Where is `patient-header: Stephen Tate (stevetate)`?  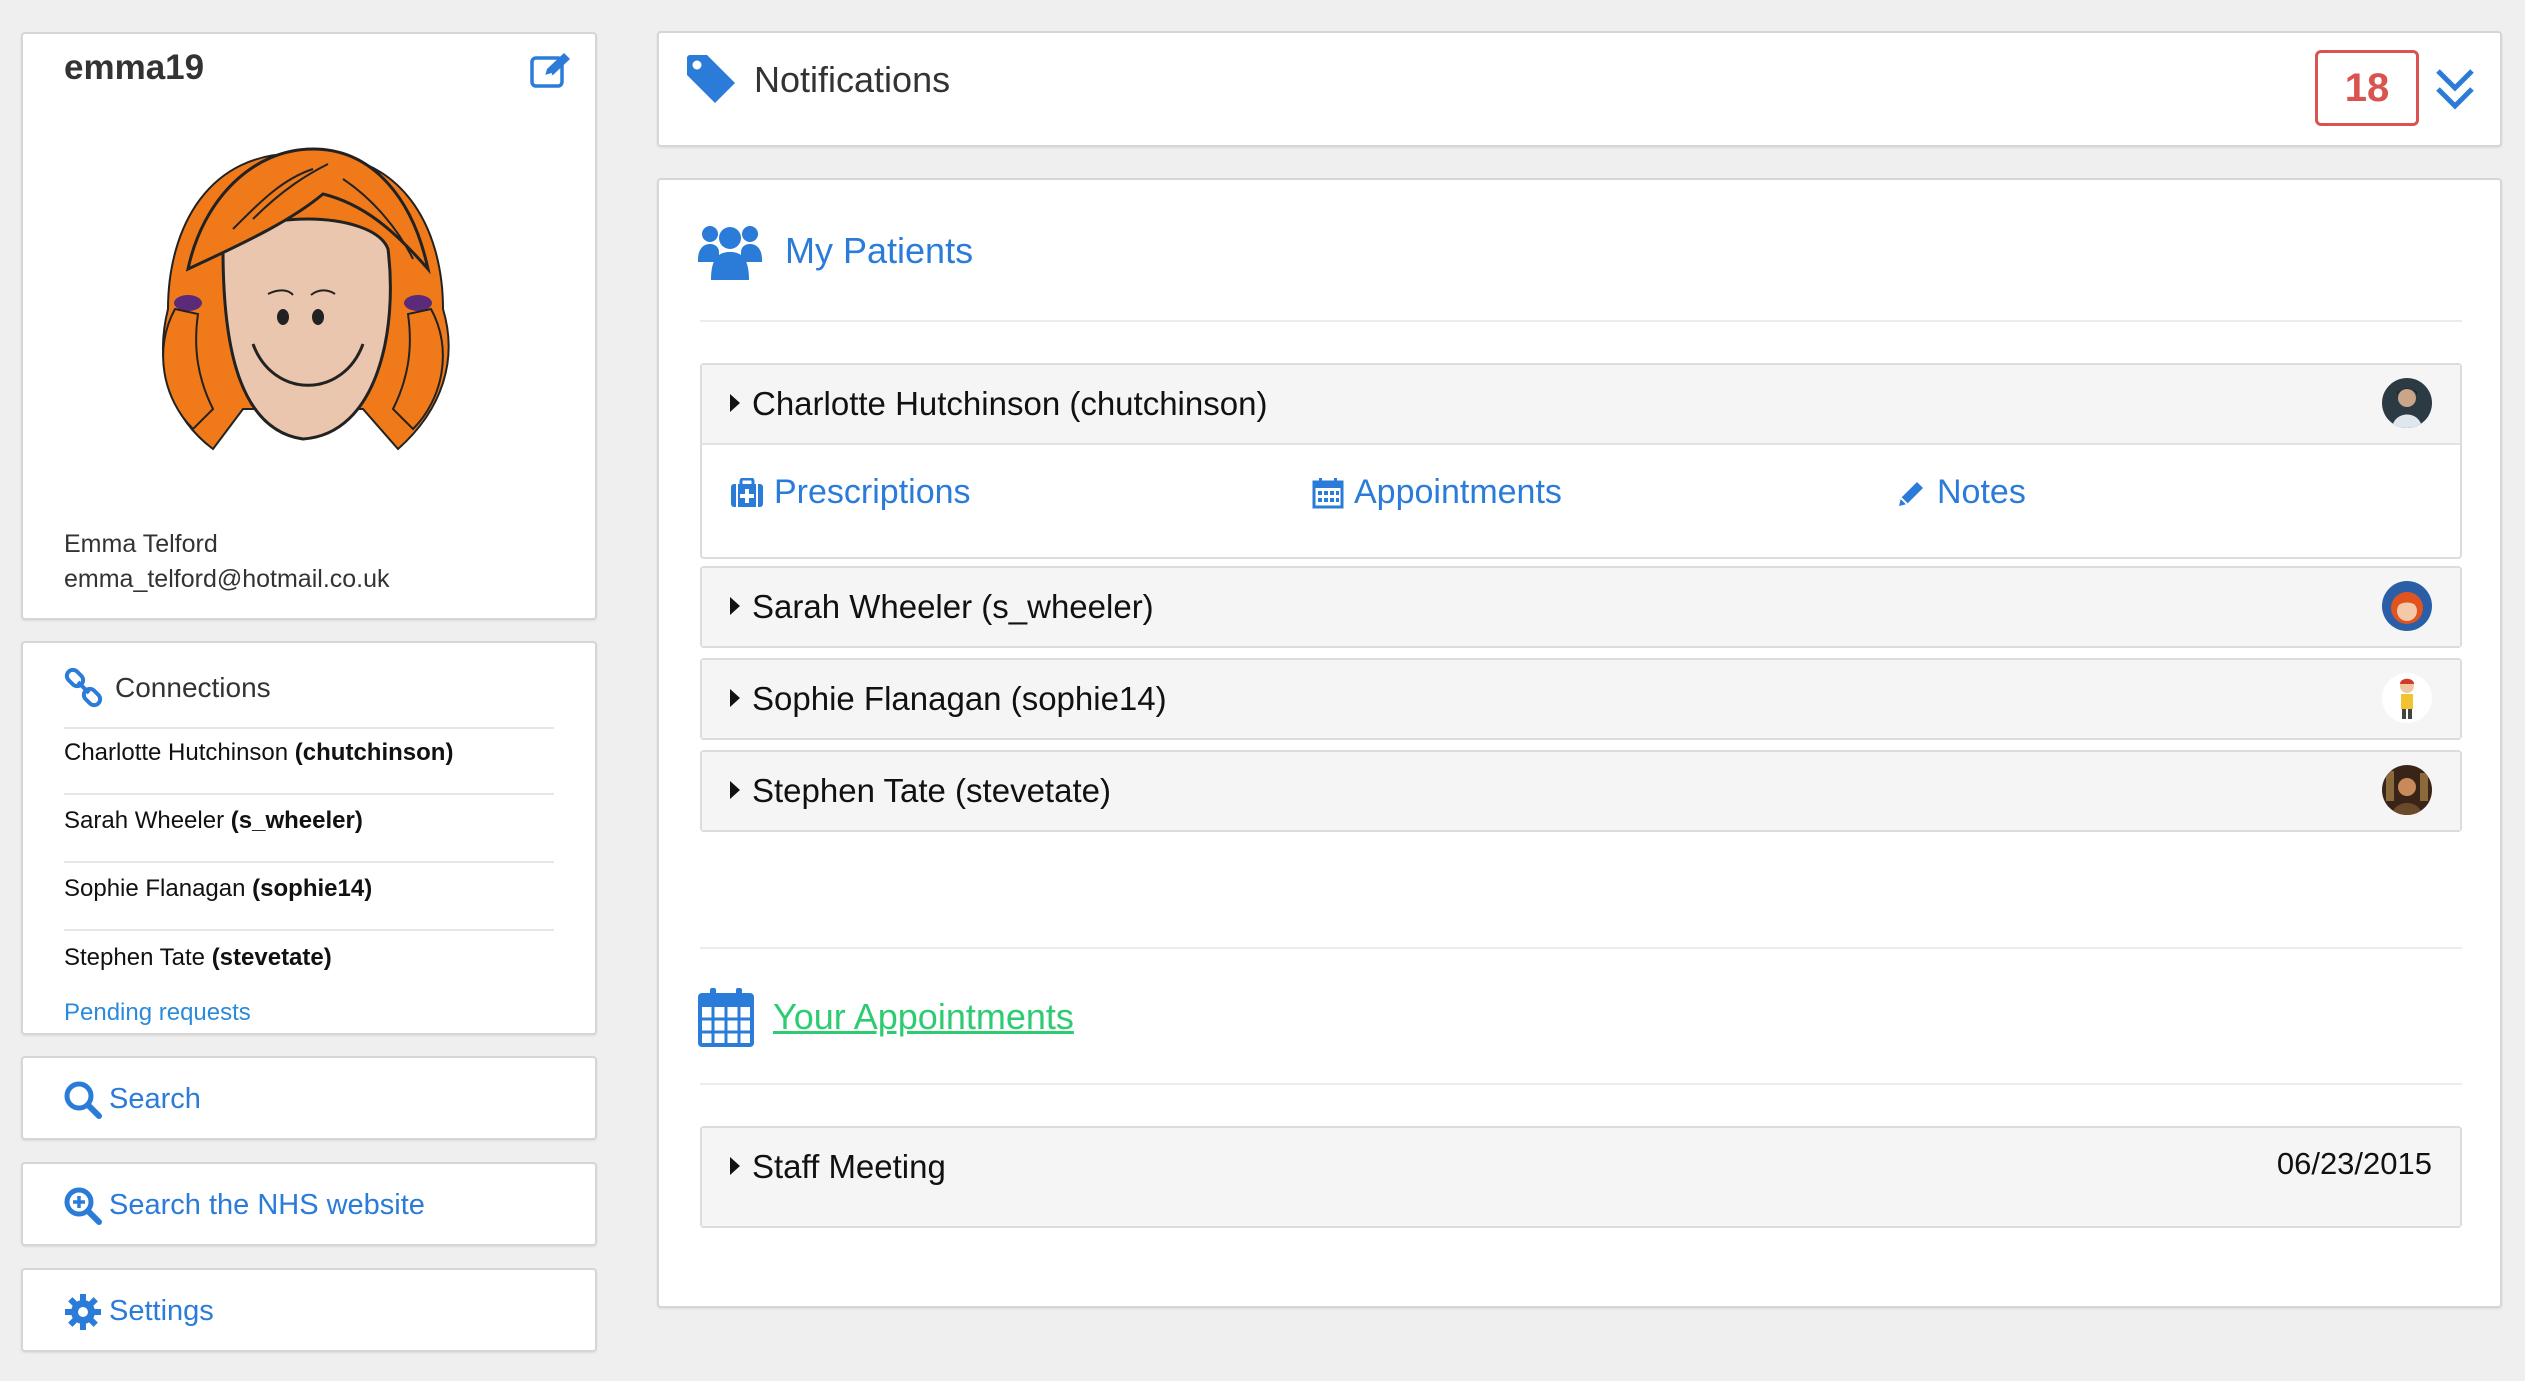 patient-header: Stephen Tate (stevetate) is located at coordinates (1581, 791).